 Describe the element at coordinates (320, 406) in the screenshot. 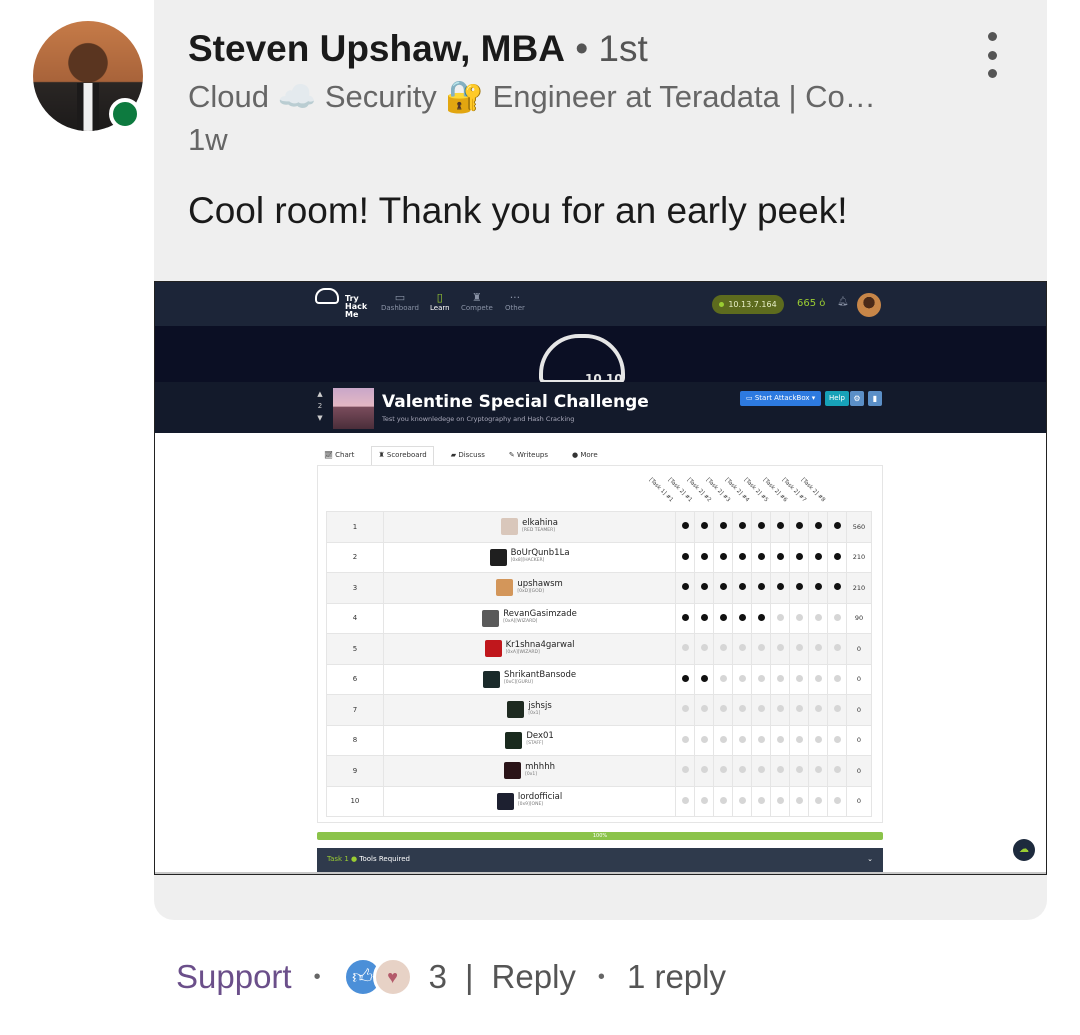

I see `vote-widget: ▲ 2 ▼` at that location.